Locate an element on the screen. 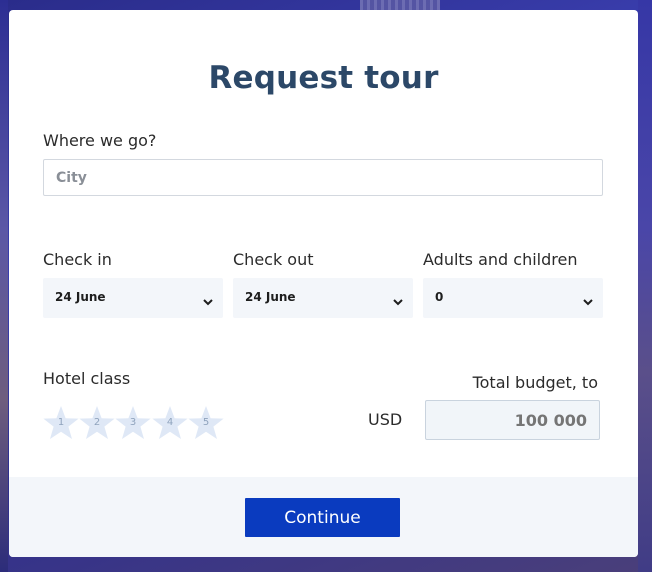 This screenshot has width=652, height=572. background-image-left is located at coordinates (4, 286).